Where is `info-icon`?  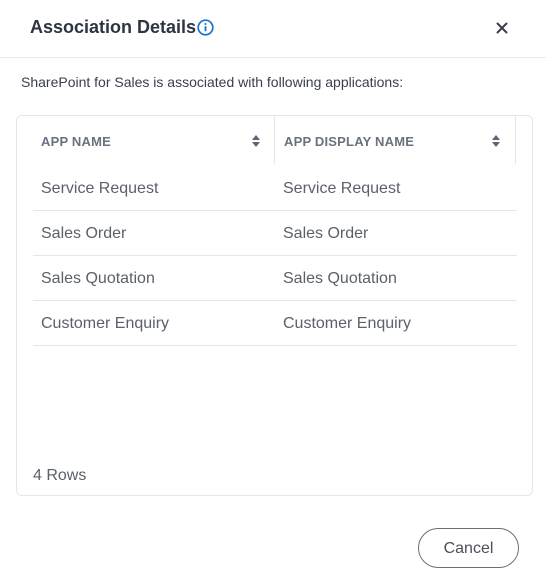 info-icon is located at coordinates (205, 27).